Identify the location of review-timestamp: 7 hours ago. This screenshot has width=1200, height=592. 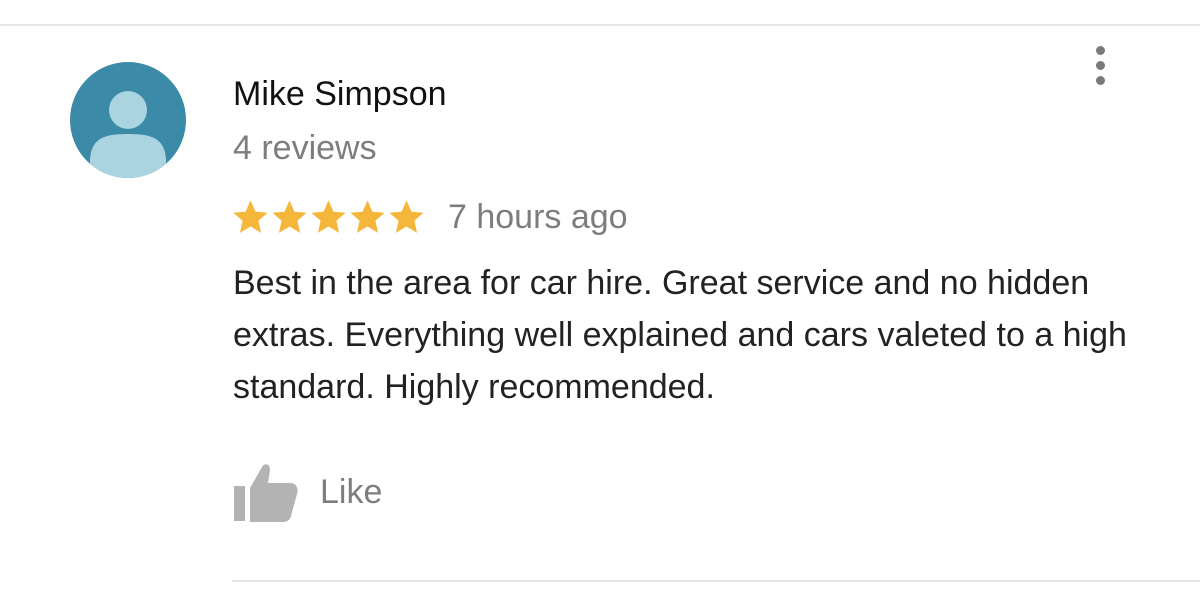
(538, 217).